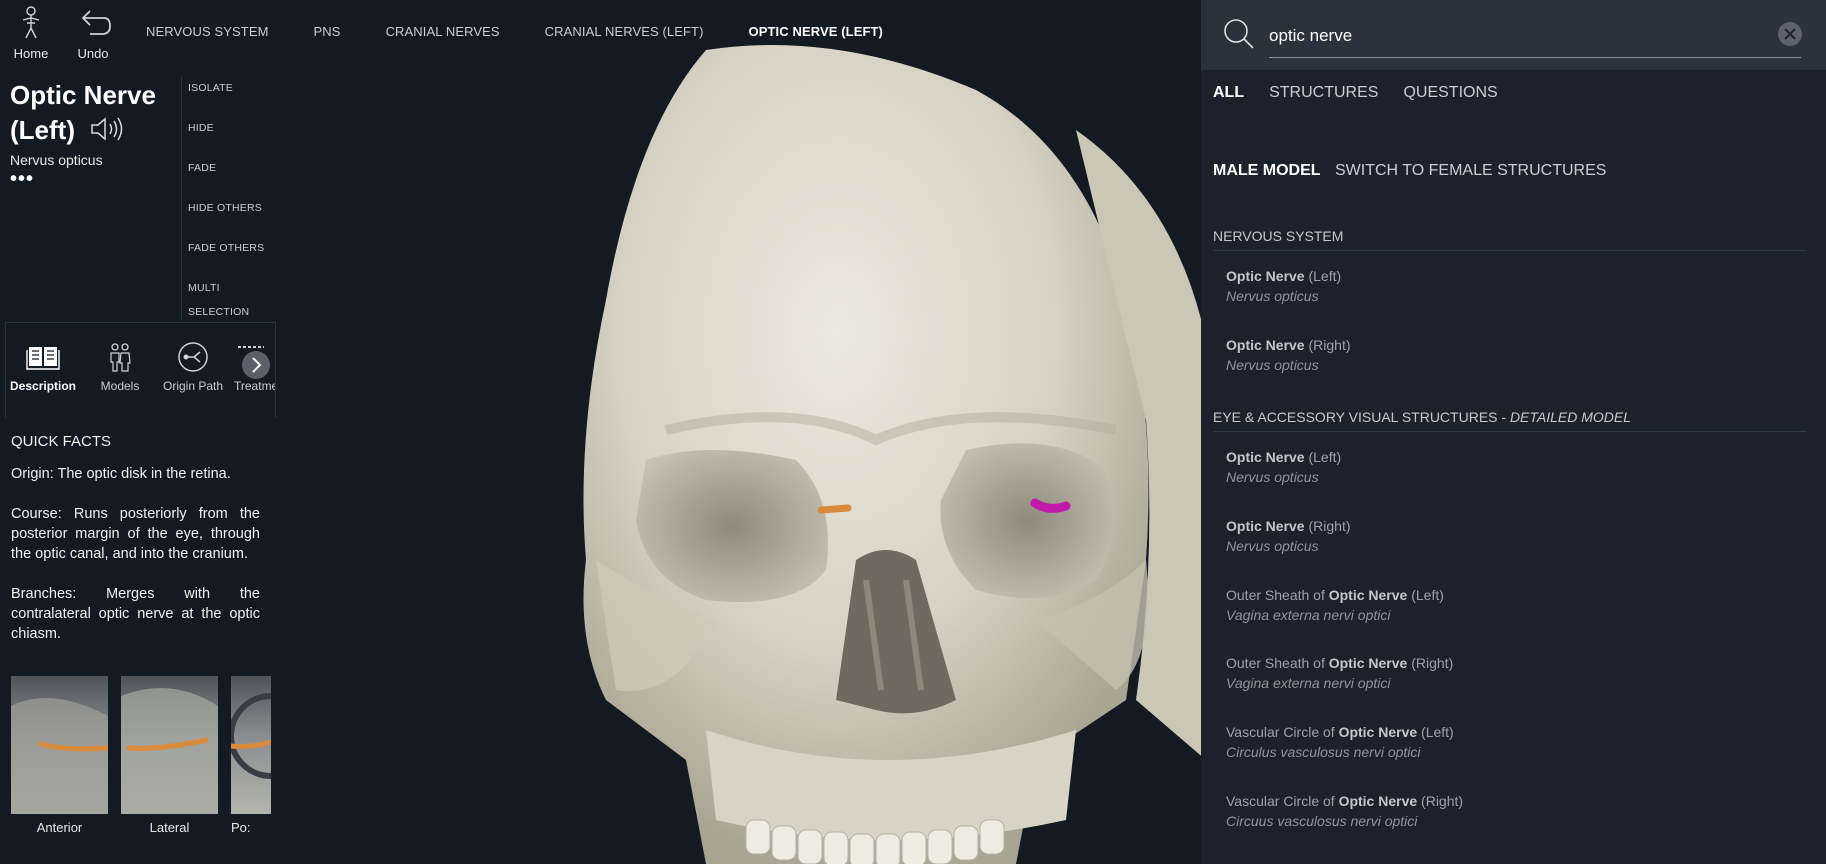 This screenshot has width=1826, height=864. Describe the element at coordinates (59, 827) in the screenshot. I see `thumbnail-anterior-label: Anterior` at that location.